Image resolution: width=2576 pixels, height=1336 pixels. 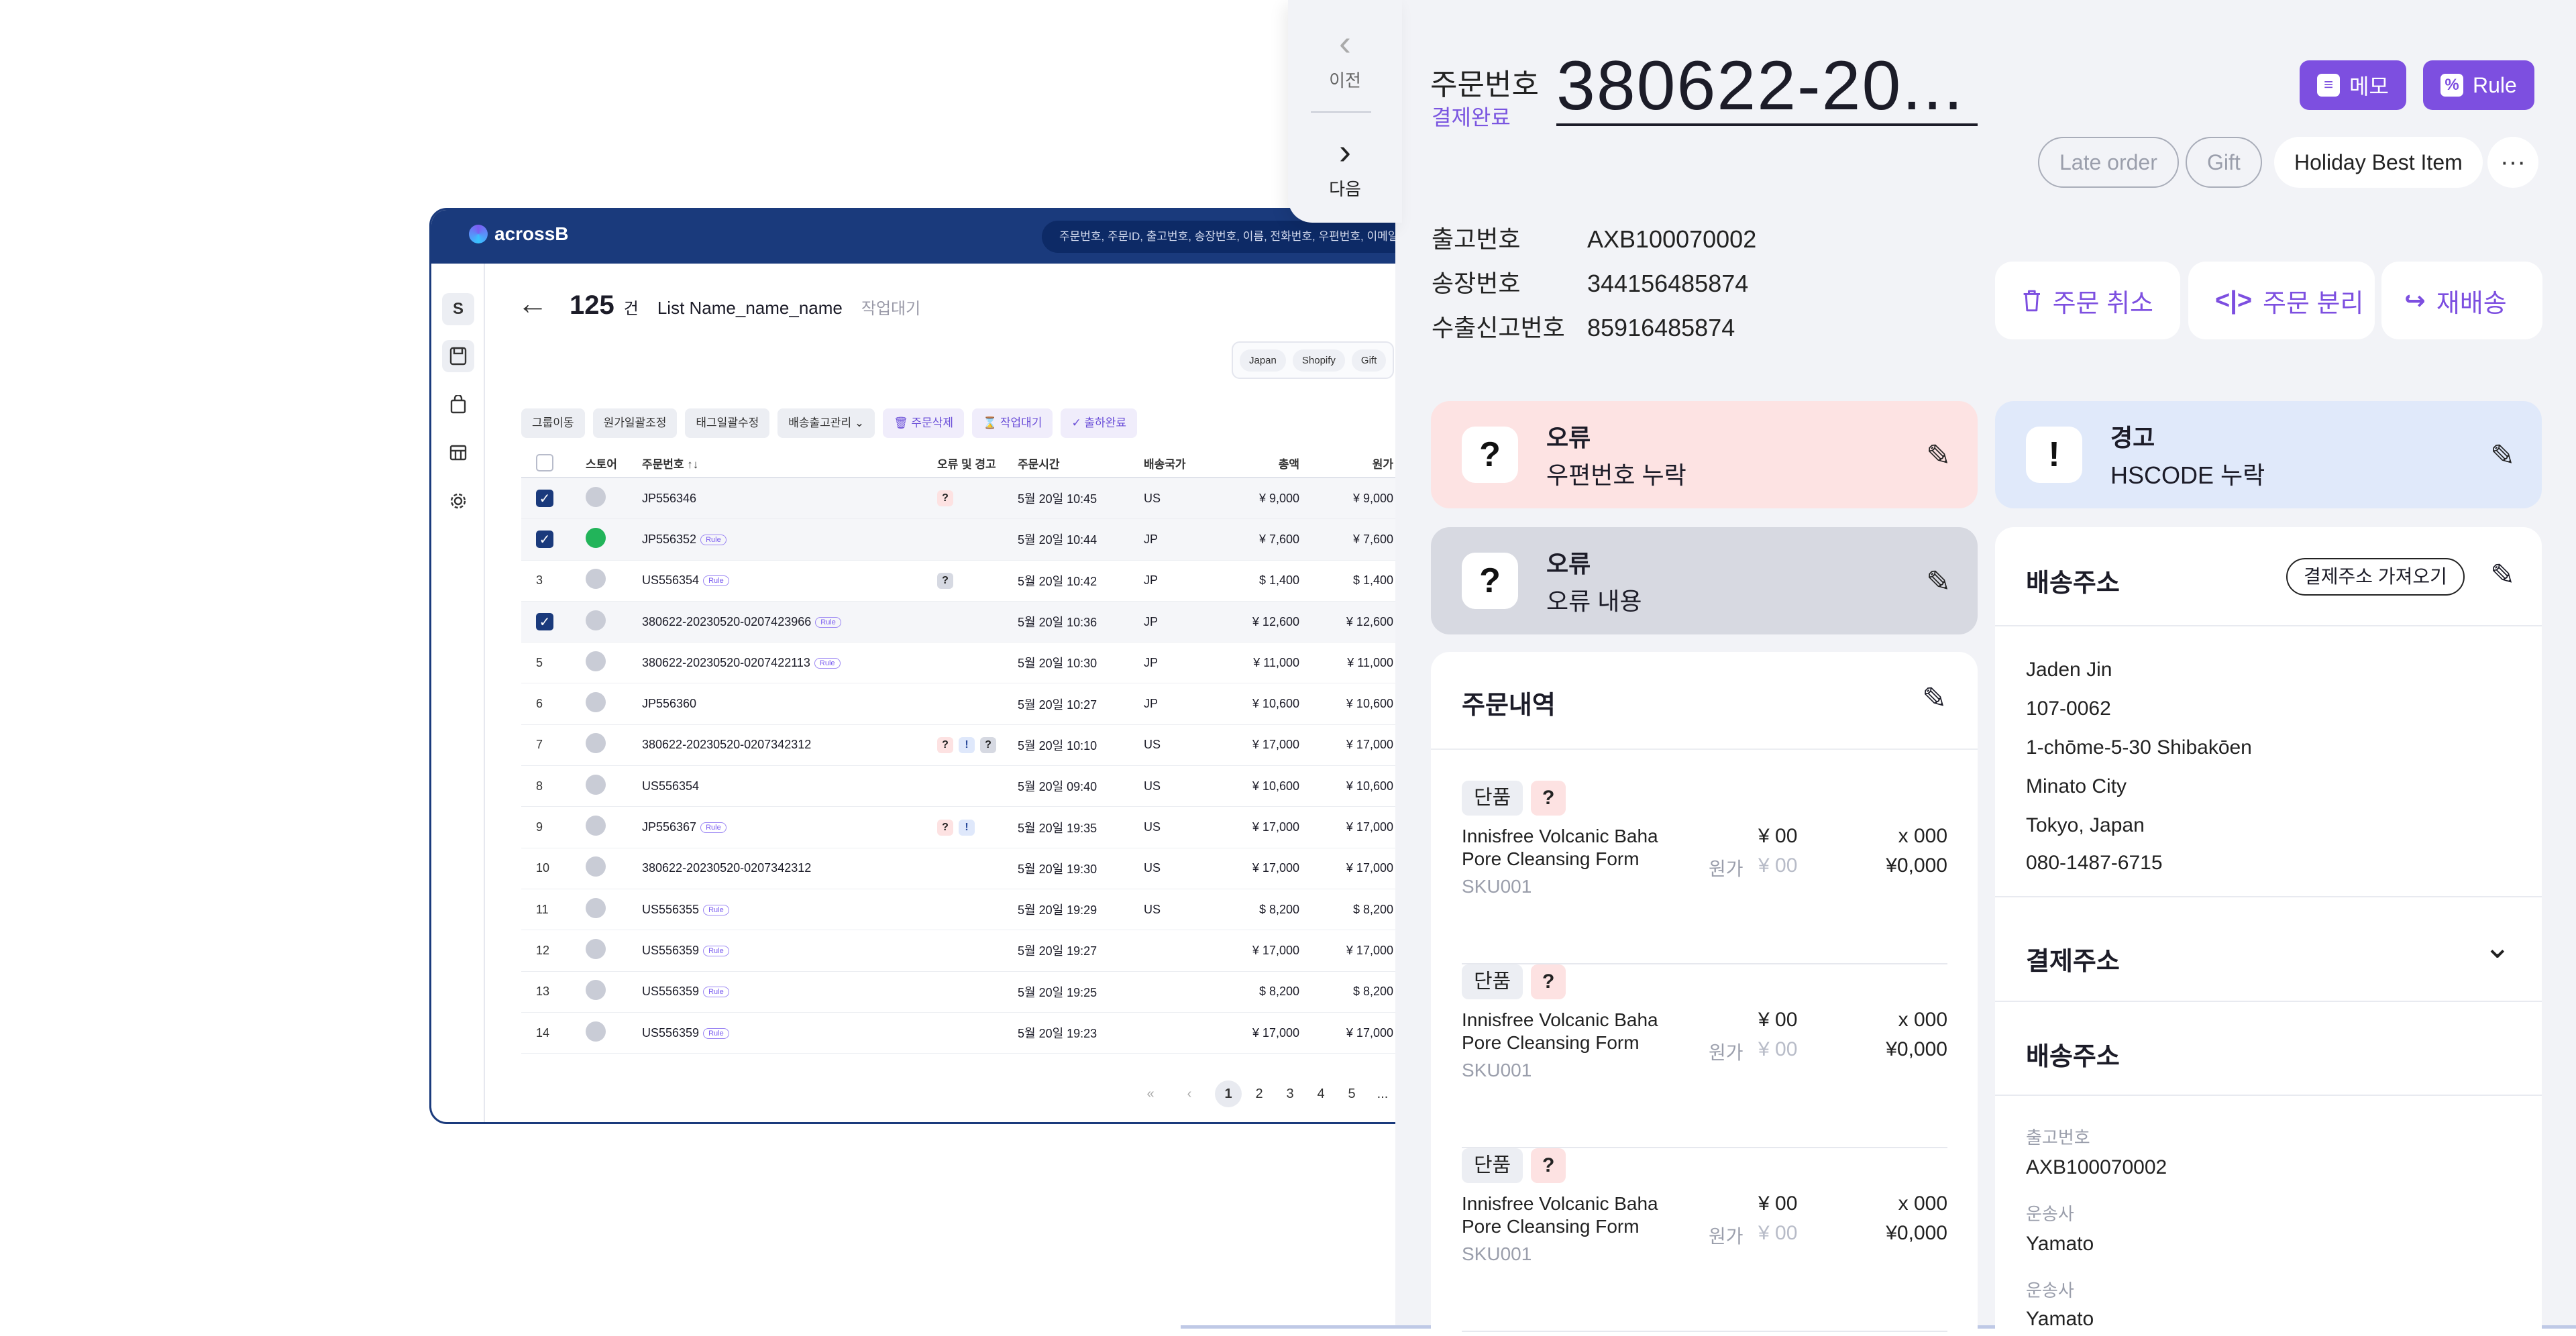 What do you see at coordinates (542, 951) in the screenshot?
I see `row-number: 12` at bounding box center [542, 951].